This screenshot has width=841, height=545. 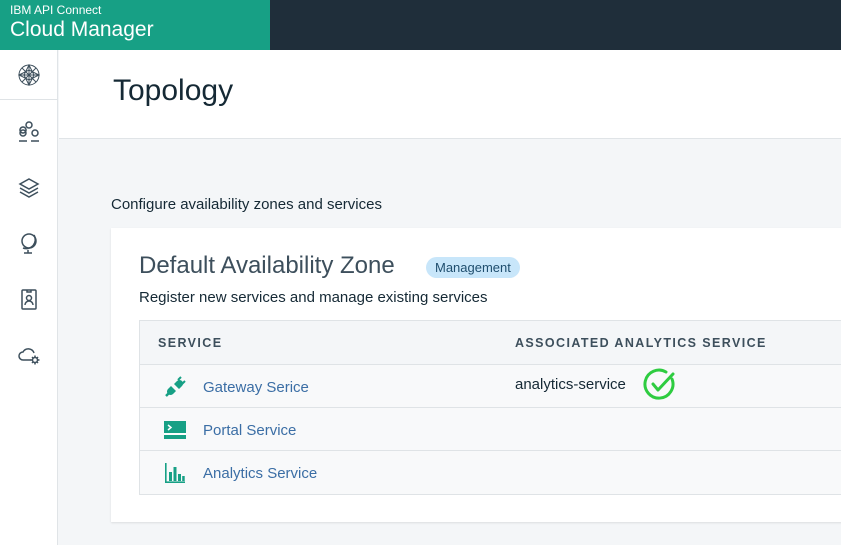 I want to click on sidebar-item-resources, so click(x=29, y=187).